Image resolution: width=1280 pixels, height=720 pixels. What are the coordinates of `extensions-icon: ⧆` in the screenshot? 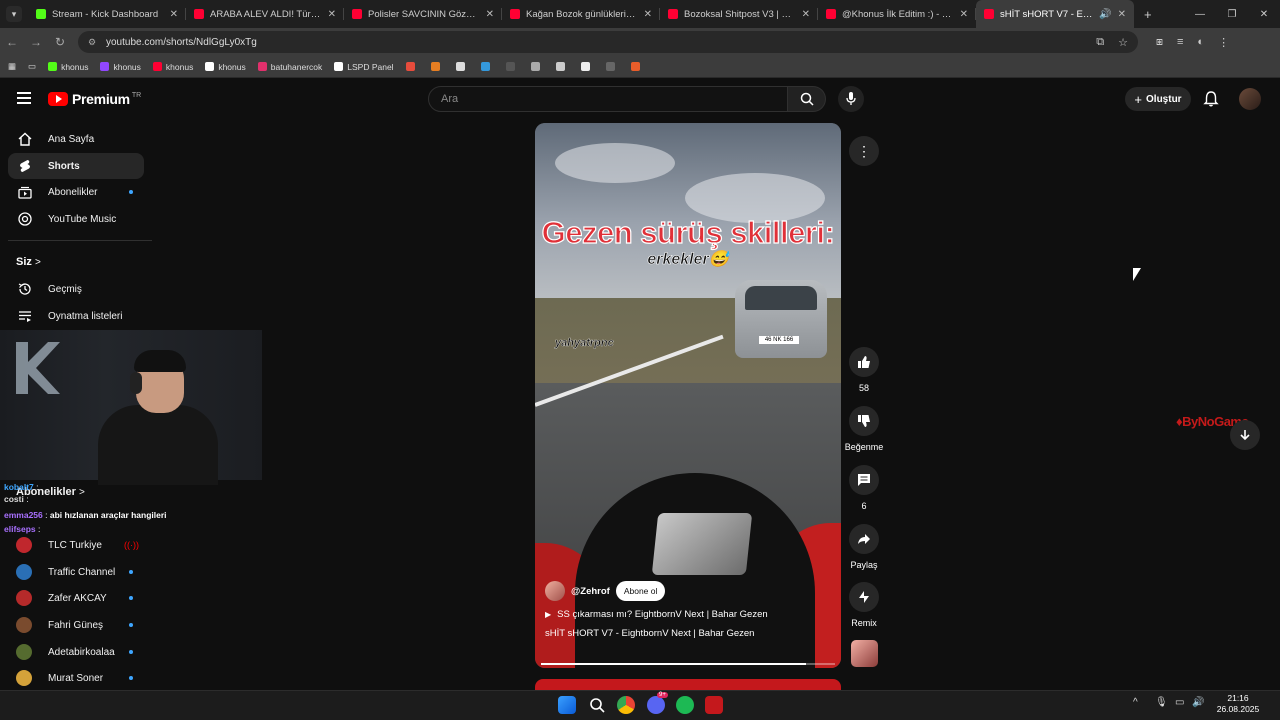 It's located at (1159, 42).